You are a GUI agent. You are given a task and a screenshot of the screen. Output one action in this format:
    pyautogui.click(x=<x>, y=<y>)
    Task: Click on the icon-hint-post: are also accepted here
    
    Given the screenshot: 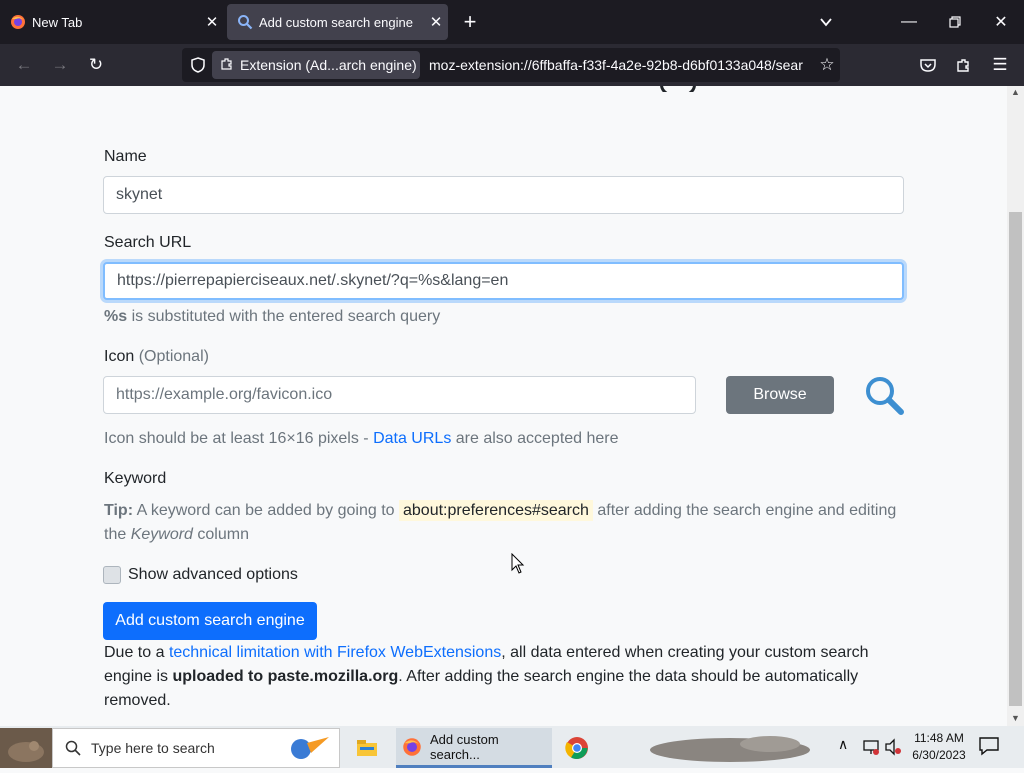 What is the action you would take?
    pyautogui.click(x=535, y=438)
    